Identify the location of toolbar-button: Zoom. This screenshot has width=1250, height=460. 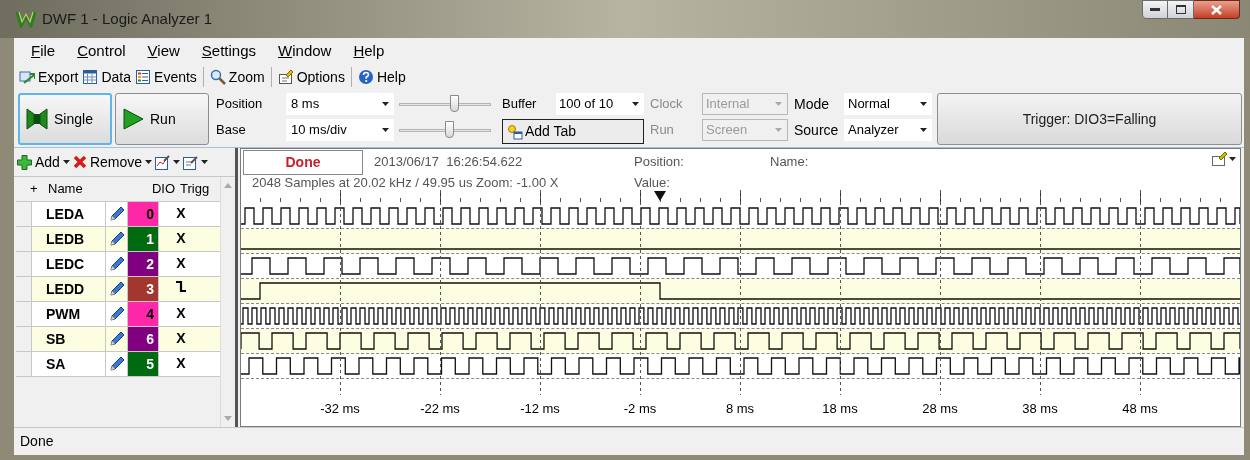
(237, 77).